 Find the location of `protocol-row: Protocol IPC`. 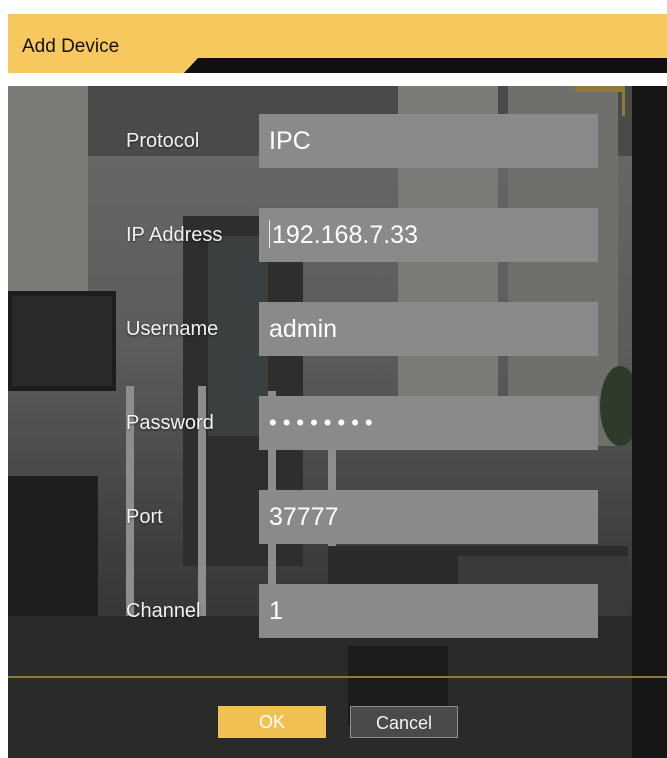

protocol-row: Protocol IPC is located at coordinates (333, 142).